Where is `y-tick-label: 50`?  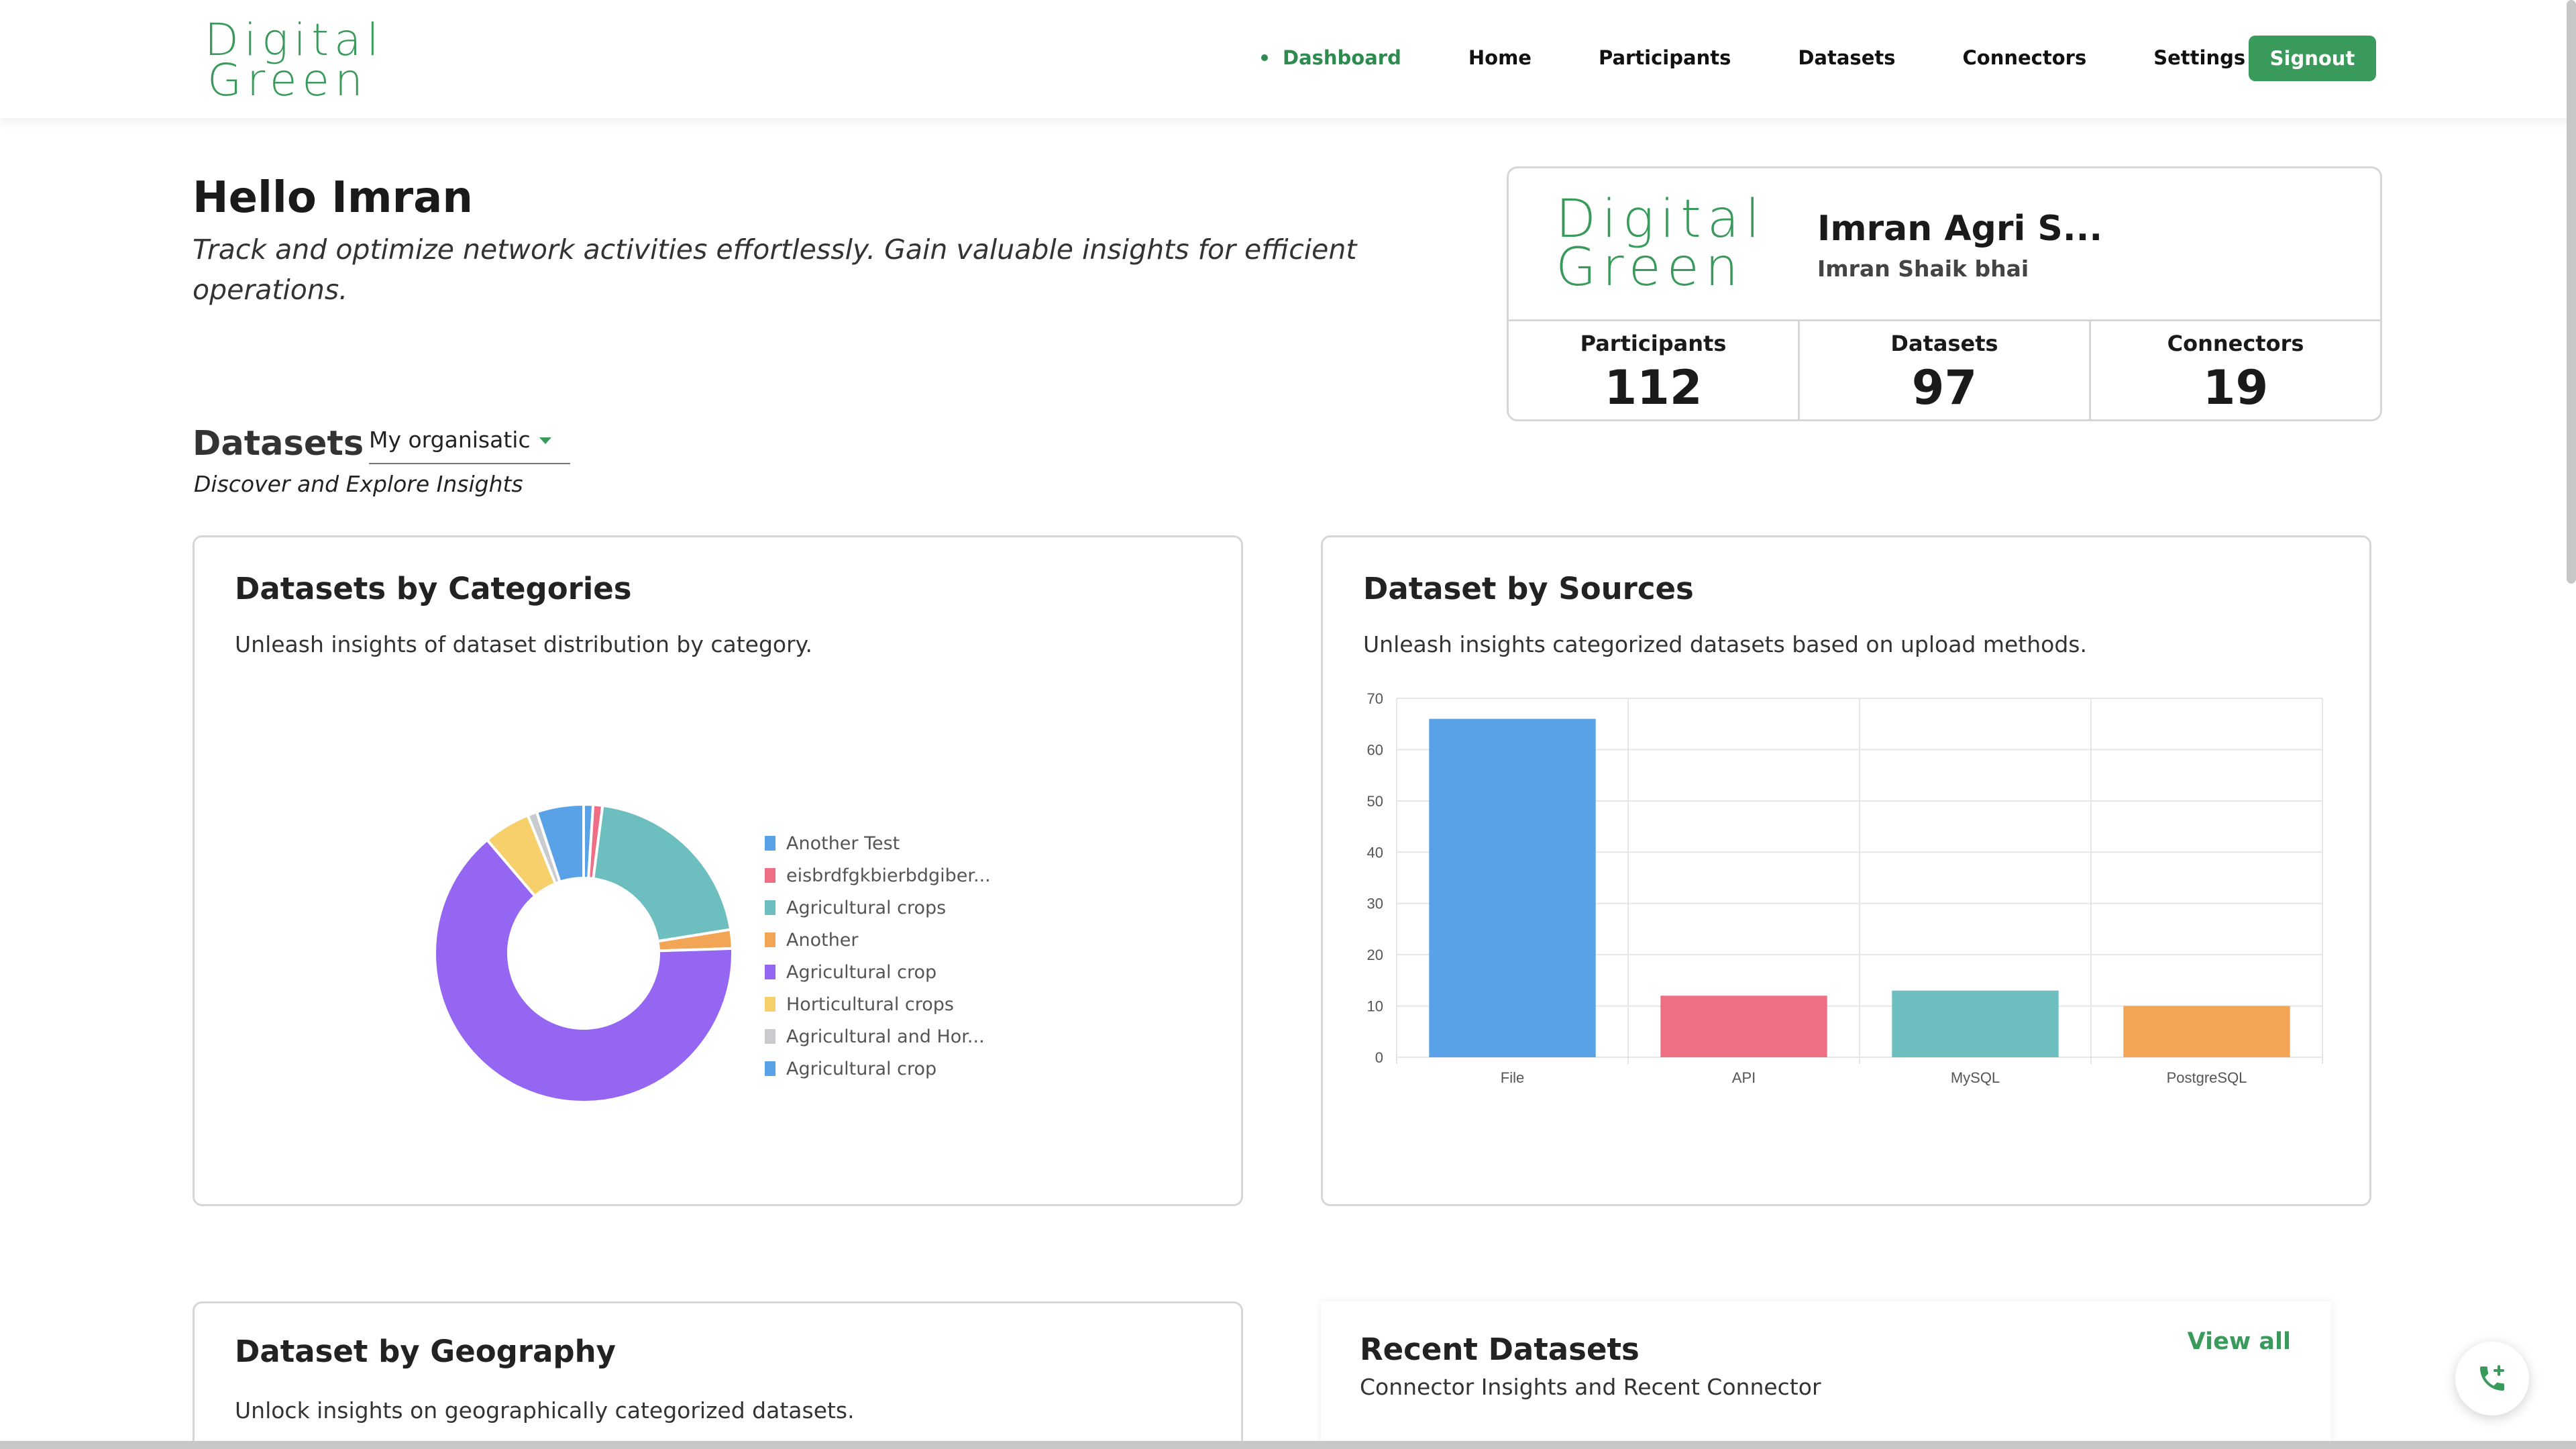
y-tick-label: 50 is located at coordinates (1375, 801).